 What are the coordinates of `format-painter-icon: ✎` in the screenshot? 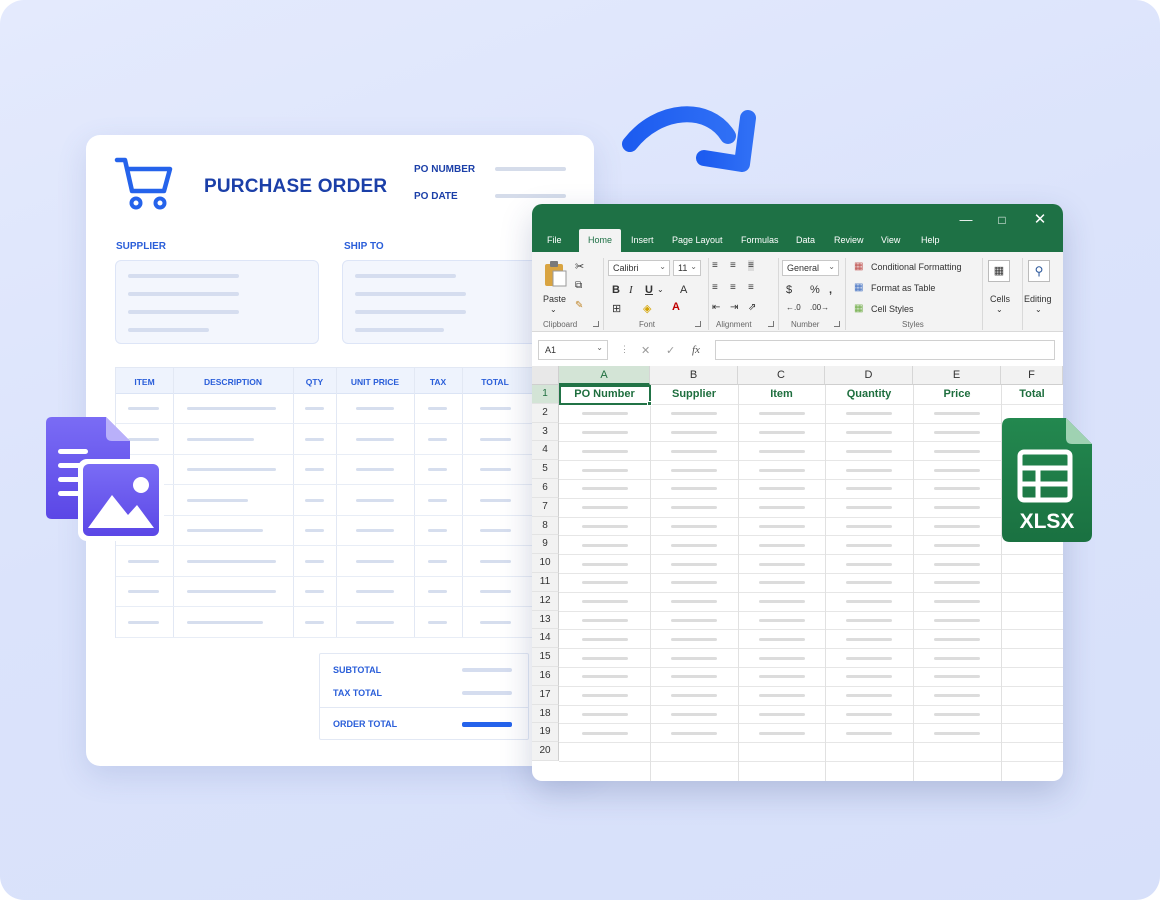 It's located at (579, 305).